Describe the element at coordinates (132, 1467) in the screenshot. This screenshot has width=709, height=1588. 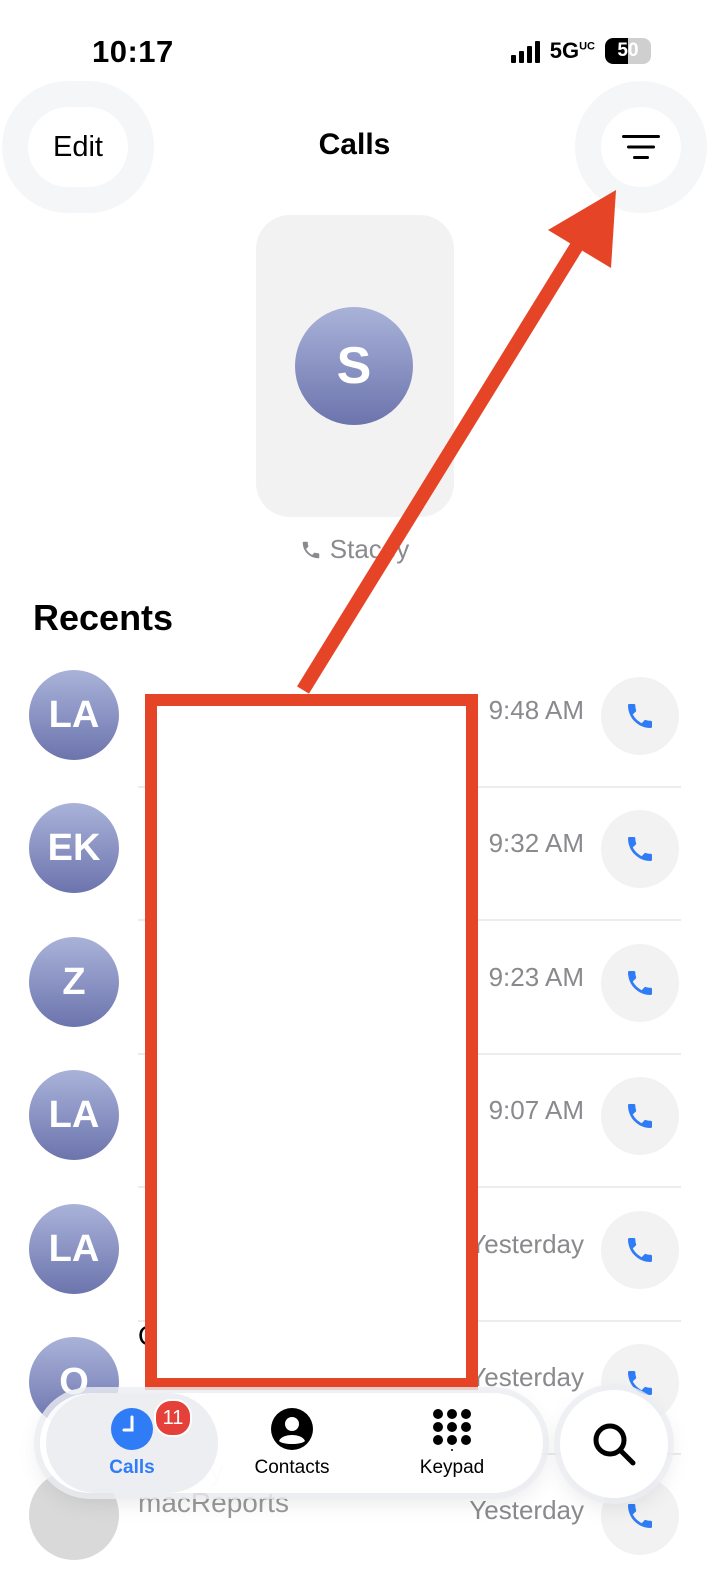
I see `tab-calls-label: Calls` at that location.